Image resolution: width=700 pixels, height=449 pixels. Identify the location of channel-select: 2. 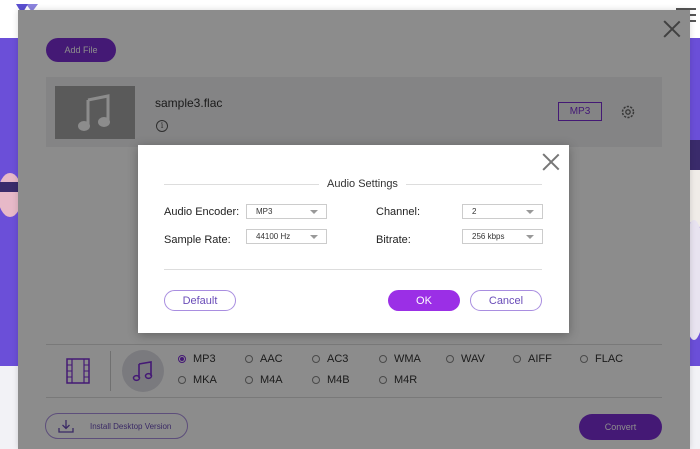
(502, 211).